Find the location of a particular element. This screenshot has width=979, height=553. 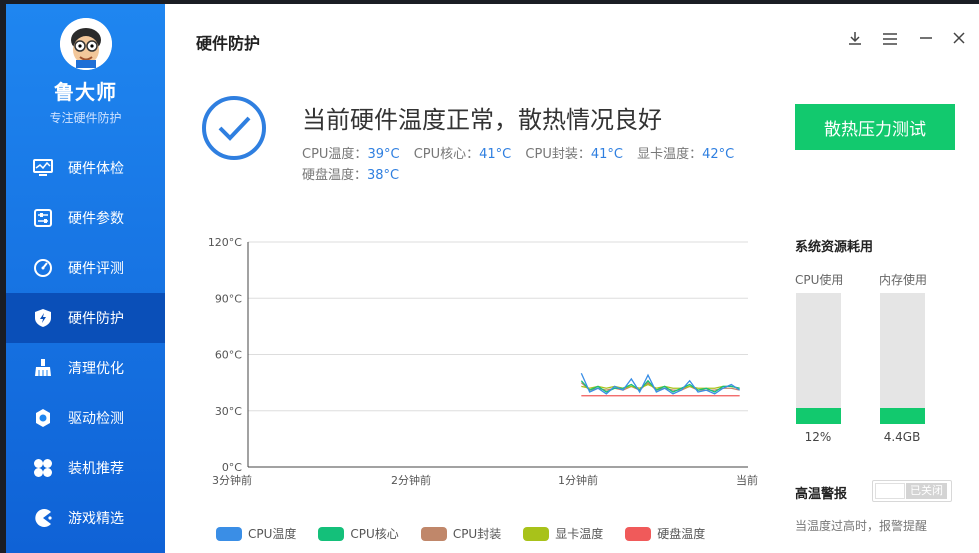

toggle-knob is located at coordinates (890, 491).